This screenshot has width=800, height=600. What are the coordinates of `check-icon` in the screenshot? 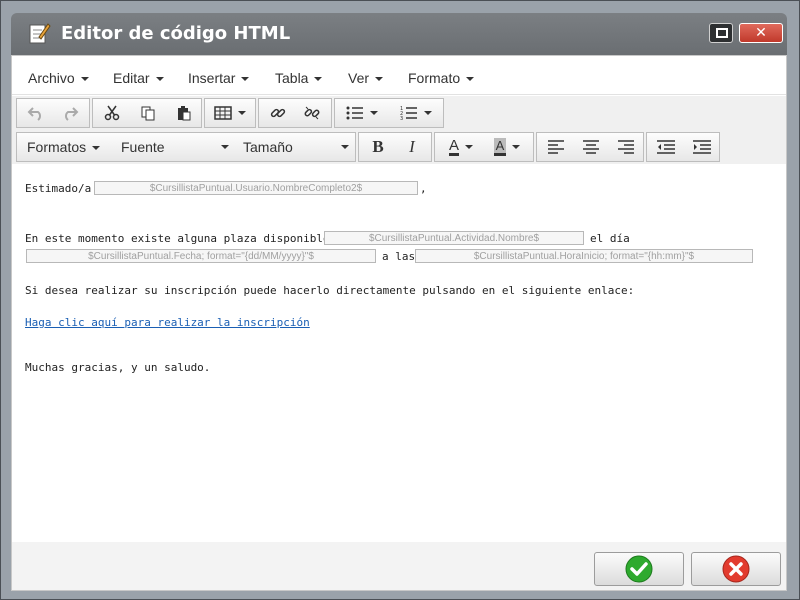 It's located at (639, 569).